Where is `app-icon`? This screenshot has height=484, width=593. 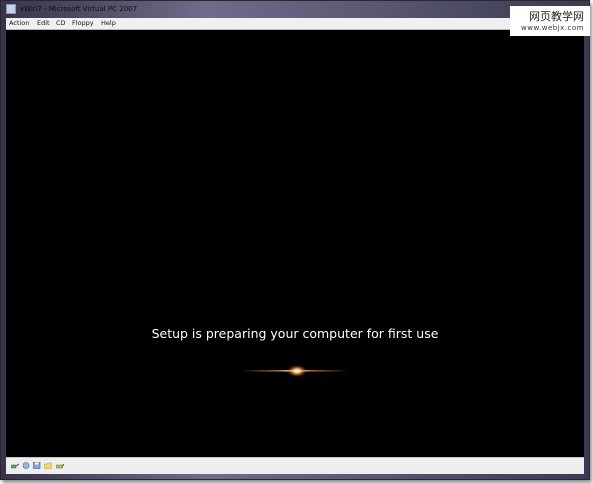 app-icon is located at coordinates (11, 9).